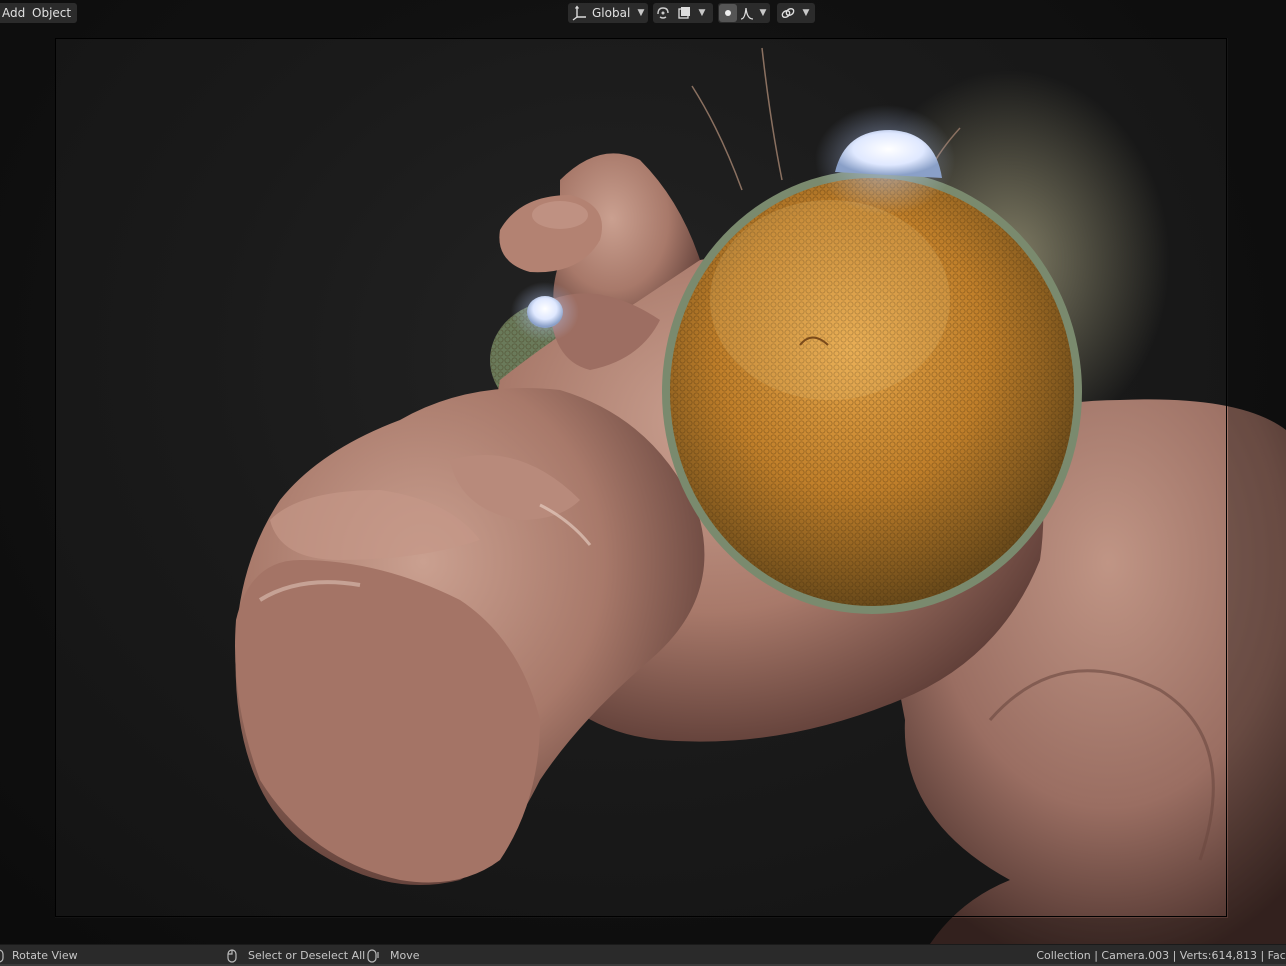 This screenshot has height=966, width=1286. What do you see at coordinates (611, 13) in the screenshot?
I see `orientation-label: Global` at bounding box center [611, 13].